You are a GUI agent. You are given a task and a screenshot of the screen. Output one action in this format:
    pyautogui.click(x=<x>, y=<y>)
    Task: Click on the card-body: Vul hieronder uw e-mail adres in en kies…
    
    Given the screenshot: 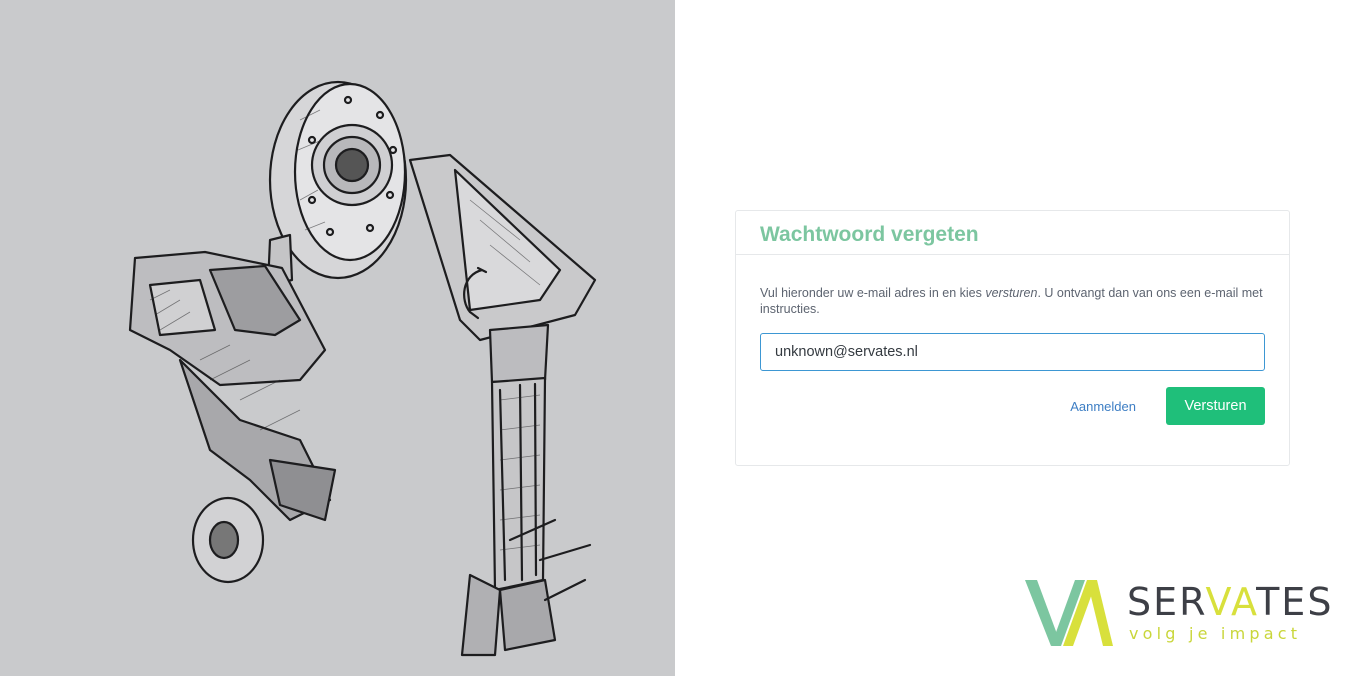 What is the action you would take?
    pyautogui.click(x=1012, y=340)
    